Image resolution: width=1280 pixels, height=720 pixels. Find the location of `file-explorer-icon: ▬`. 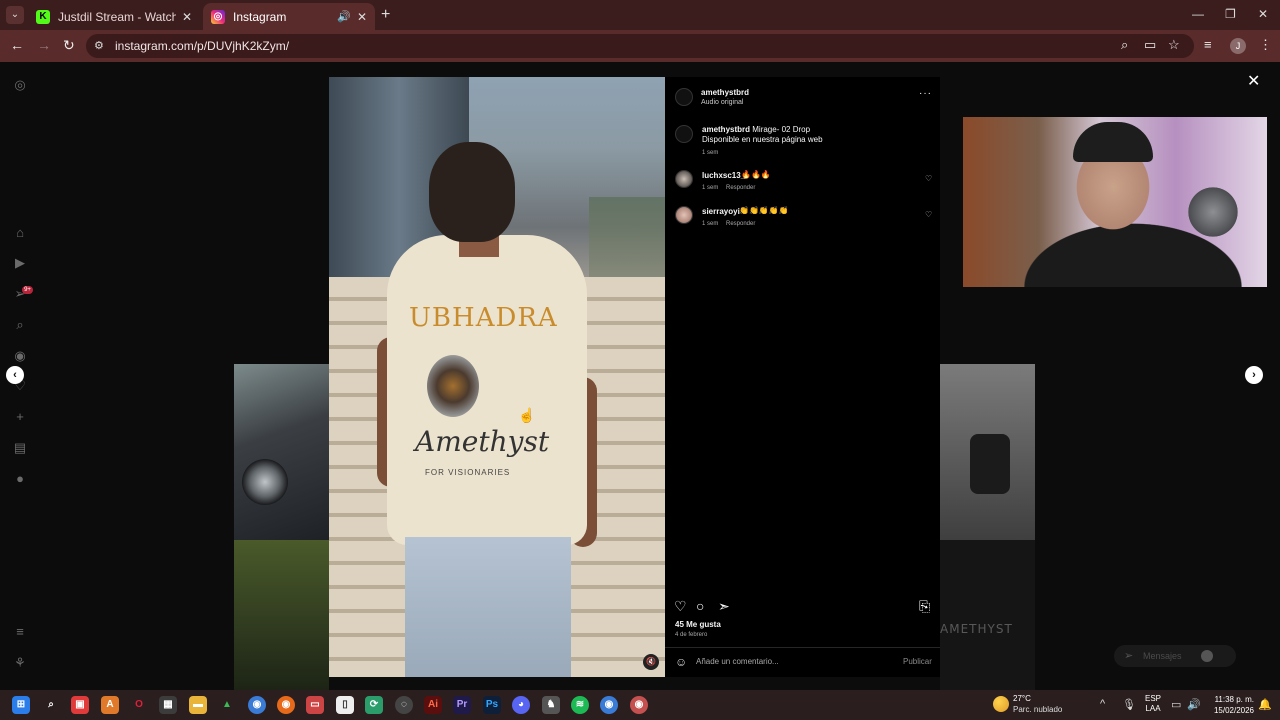

file-explorer-icon: ▬ is located at coordinates (198, 705).